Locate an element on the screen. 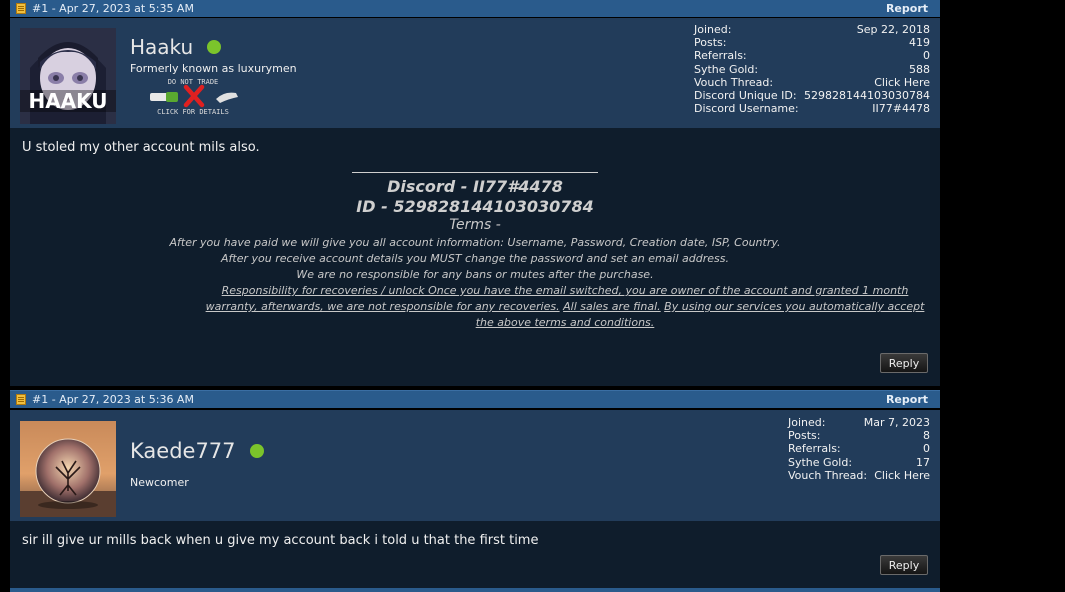  username: Haaku is located at coordinates (176, 47).